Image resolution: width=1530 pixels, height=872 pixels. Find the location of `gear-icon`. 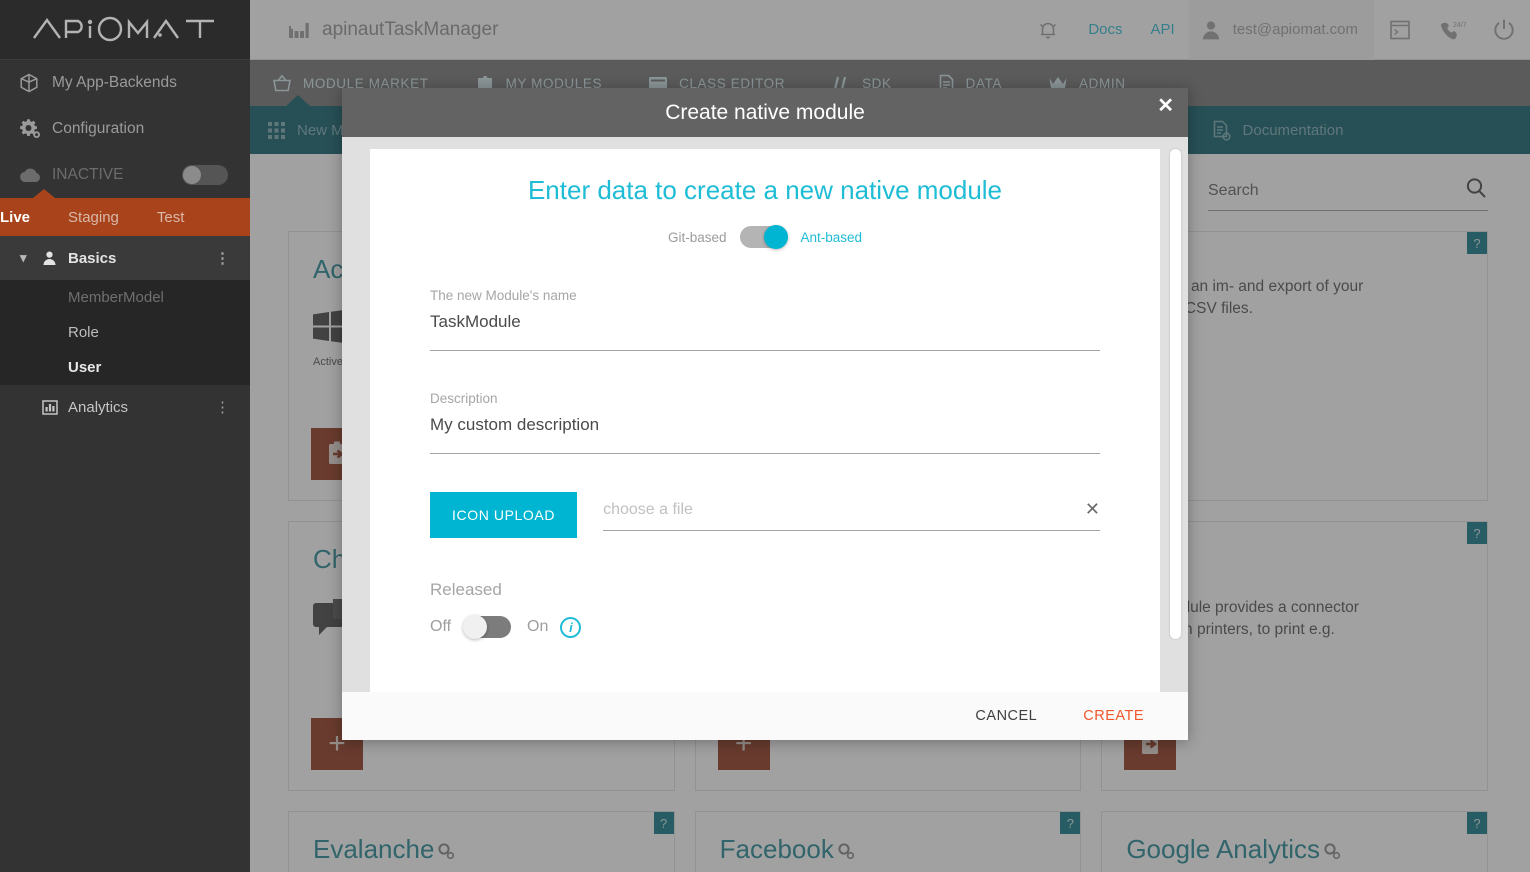

gear-icon is located at coordinates (35, 129).